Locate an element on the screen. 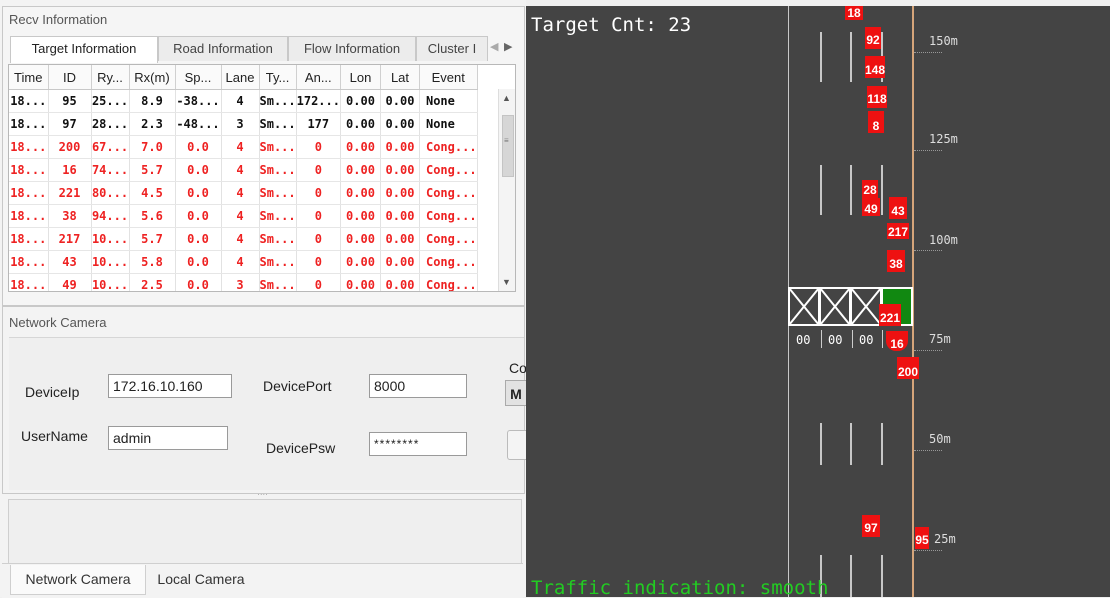 The width and height of the screenshot is (1110, 598). cell-id: 217 is located at coordinates (70, 239).